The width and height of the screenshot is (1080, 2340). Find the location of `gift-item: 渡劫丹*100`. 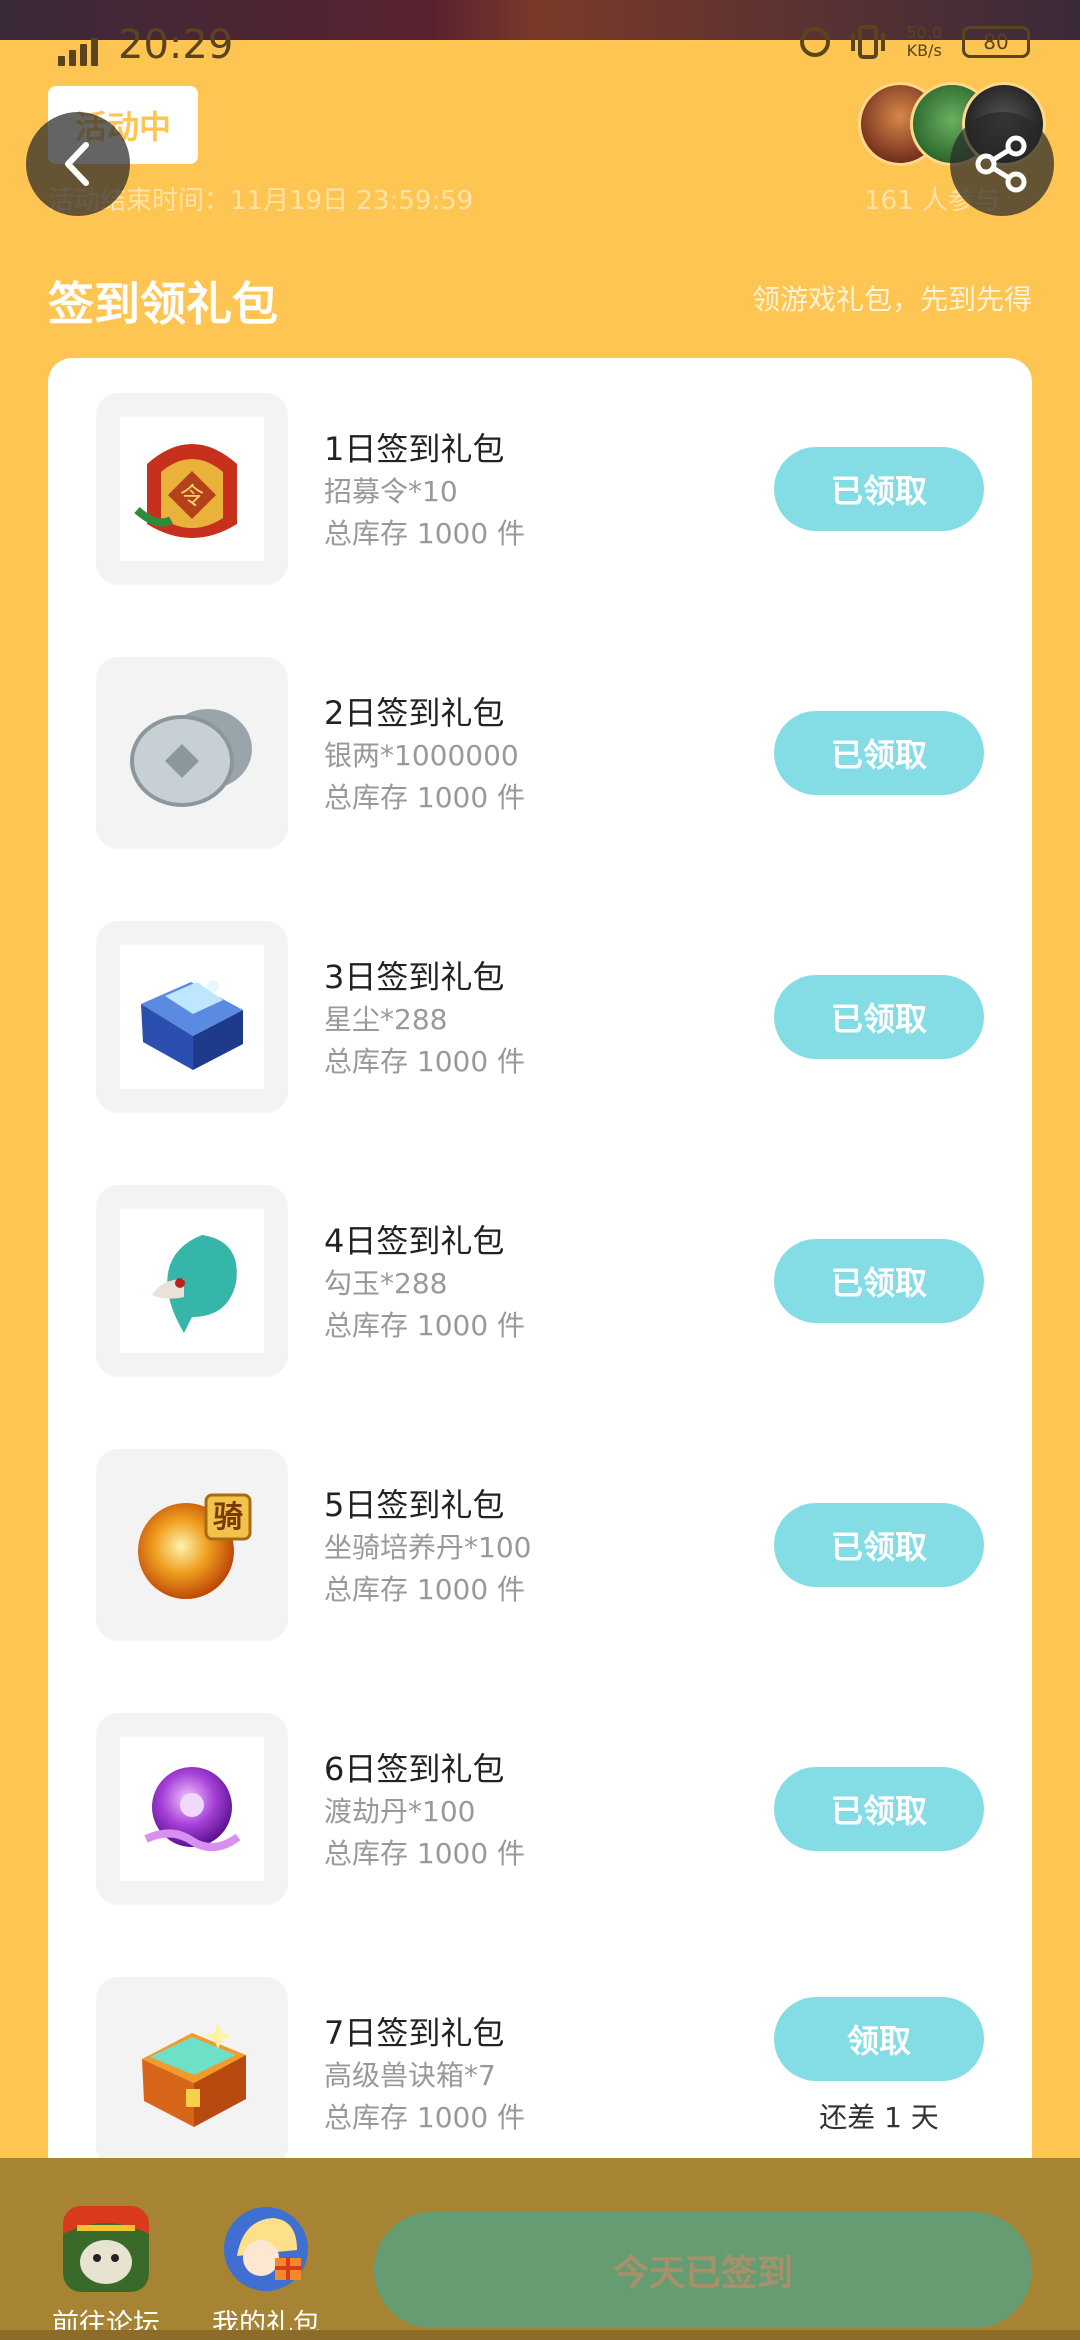

gift-item: 渡劫丹*100 is located at coordinates (400, 1811).